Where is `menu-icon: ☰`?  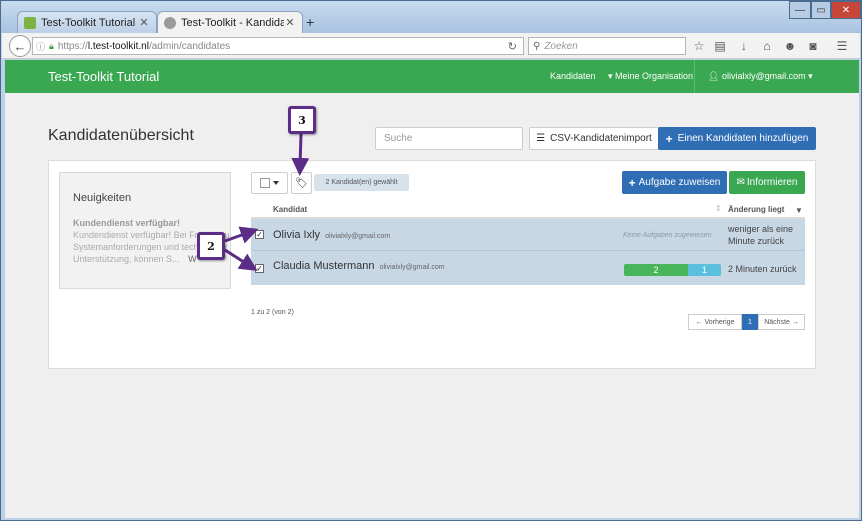 menu-icon: ☰ is located at coordinates (842, 46).